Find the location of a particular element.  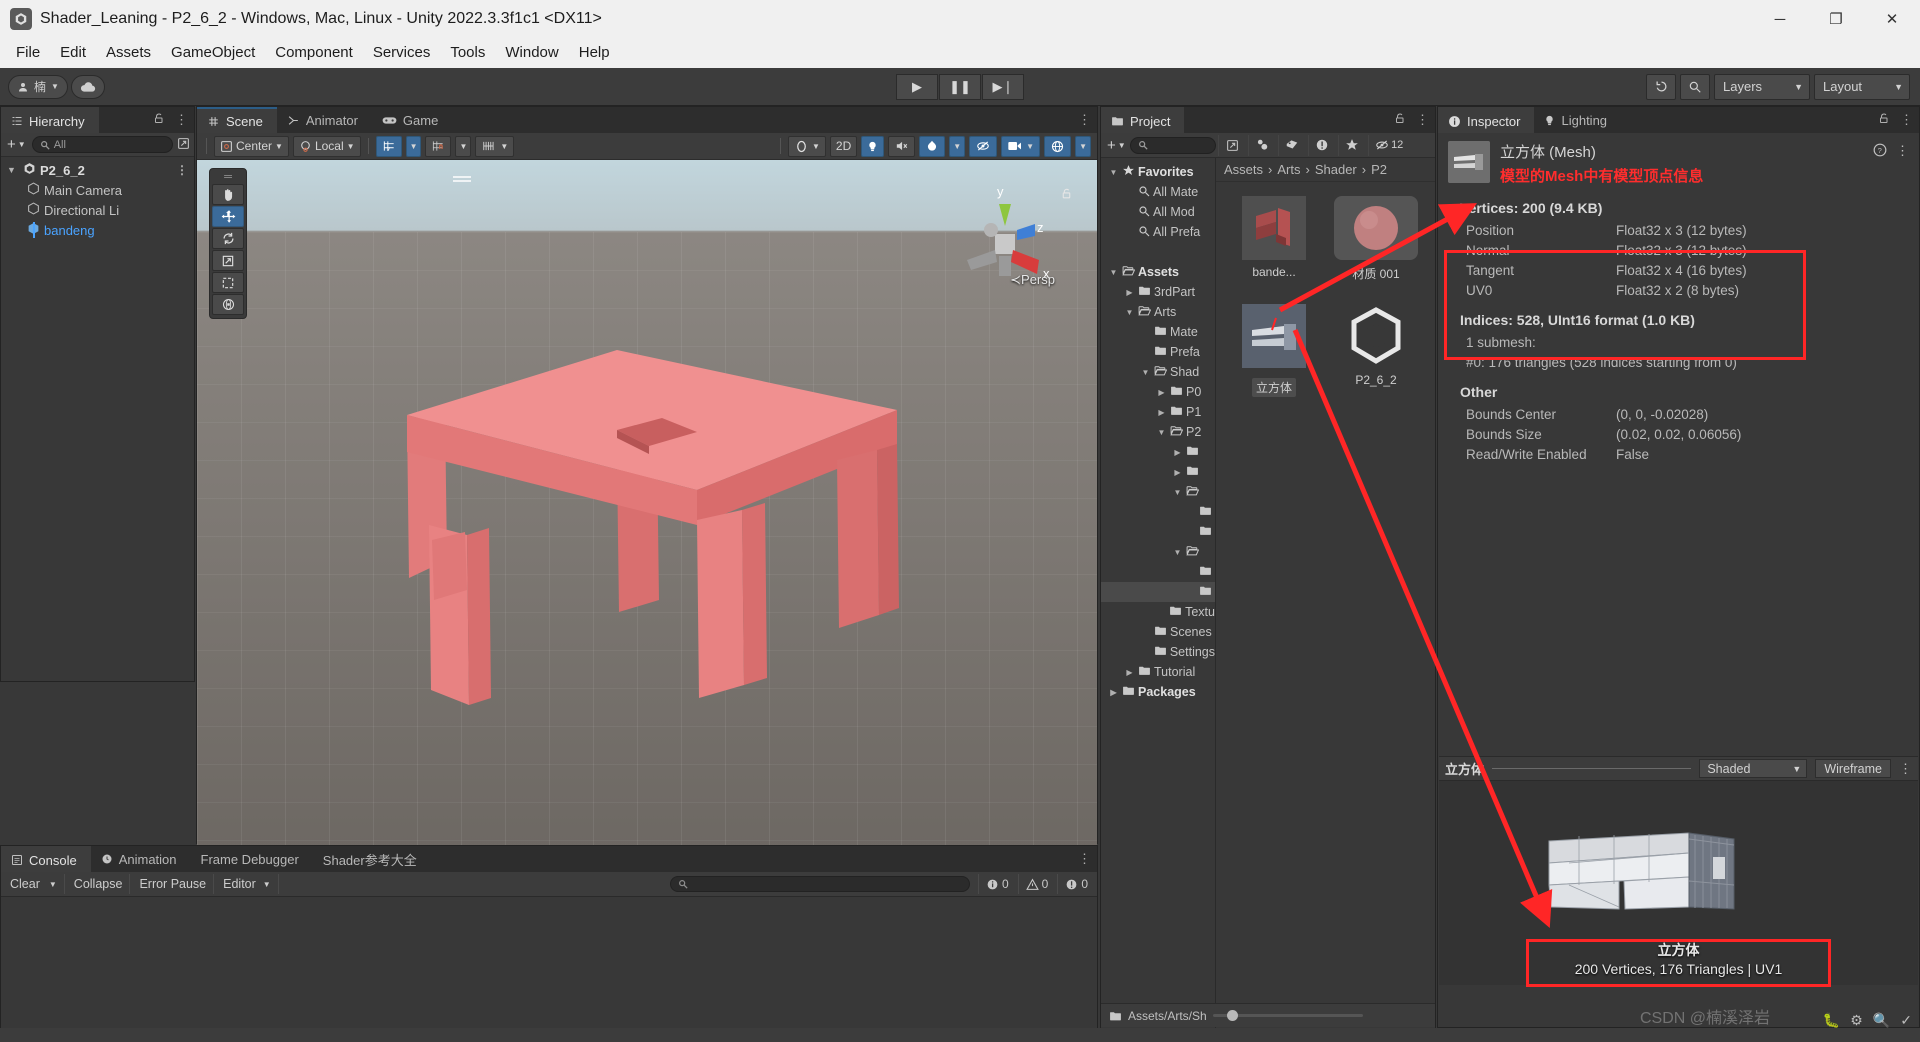

snap-increment-toggle is located at coordinates (438, 146).